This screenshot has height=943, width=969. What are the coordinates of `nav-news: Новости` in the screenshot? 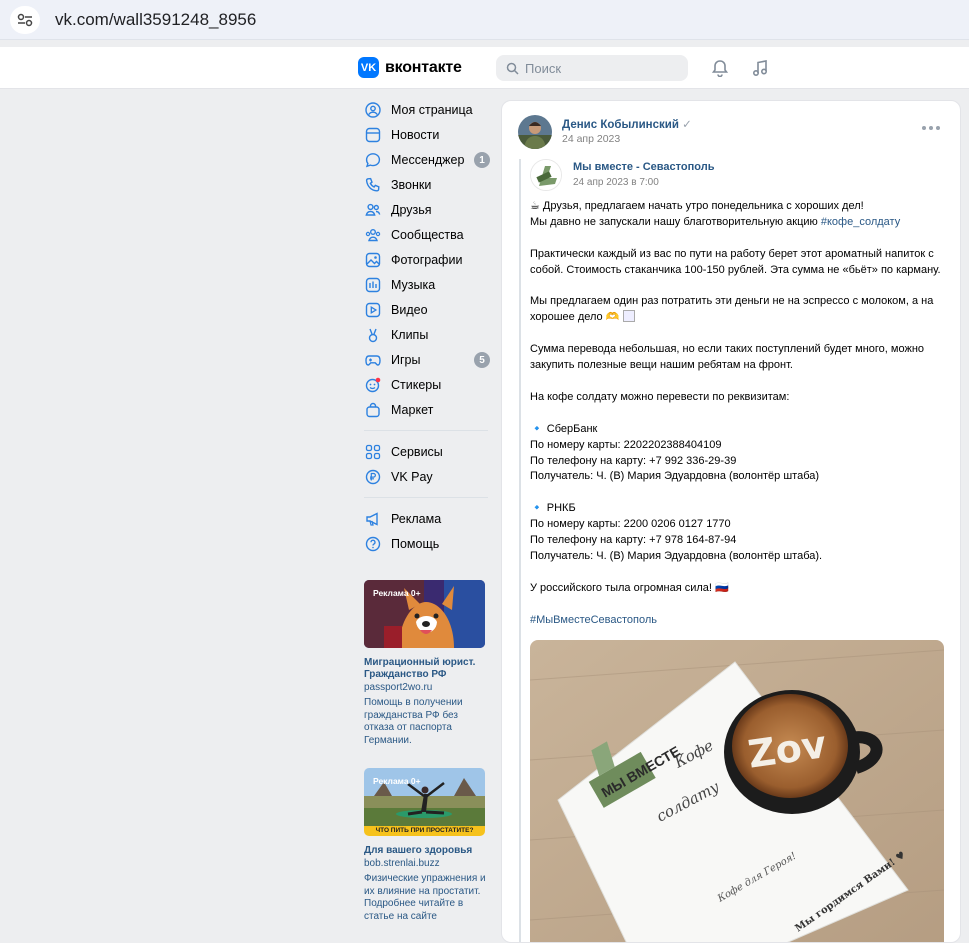 It's located at (427, 134).